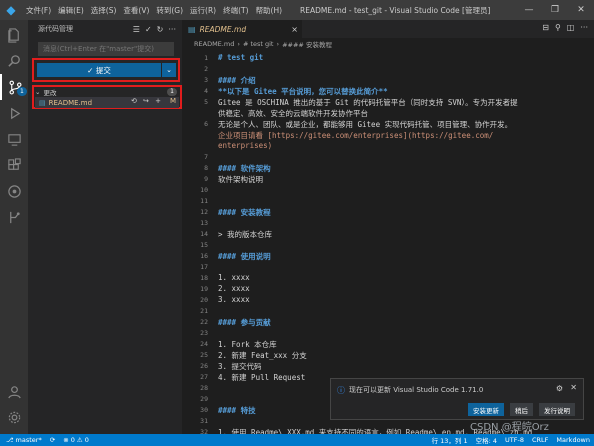  Describe the element at coordinates (14, 417) in the screenshot. I see `settings-gear-icon` at that location.